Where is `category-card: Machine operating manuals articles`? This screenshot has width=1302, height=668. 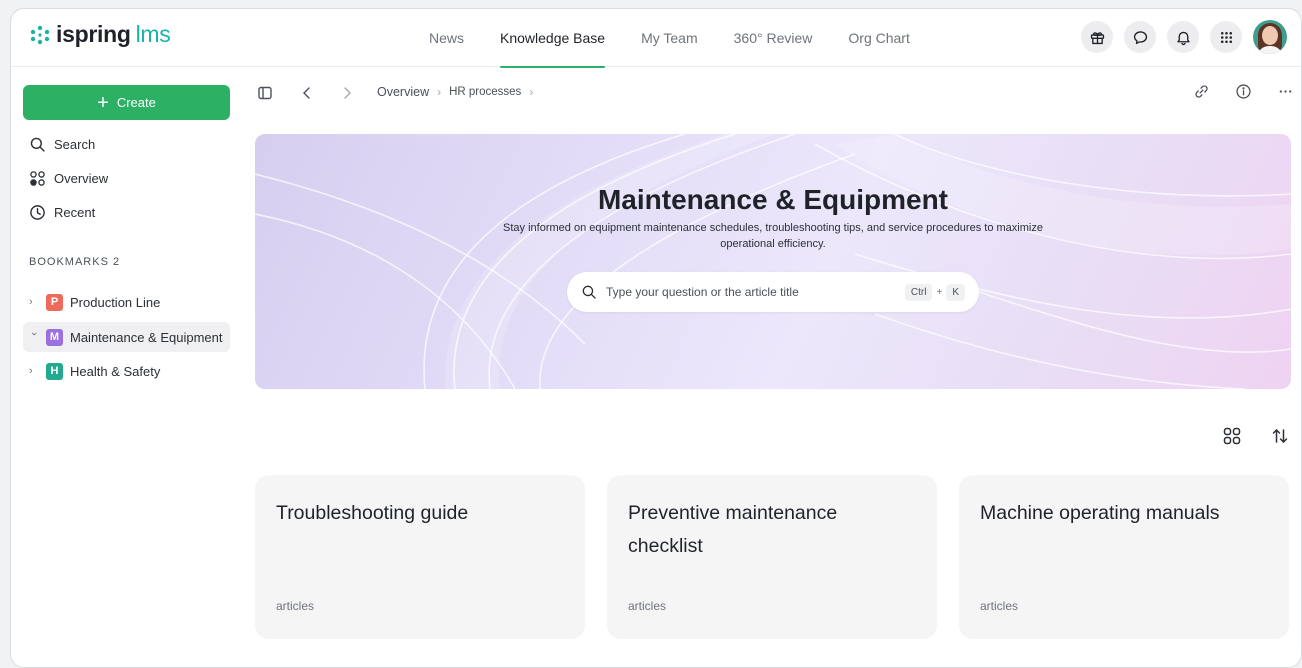
category-card: Machine operating manuals articles is located at coordinates (1124, 557).